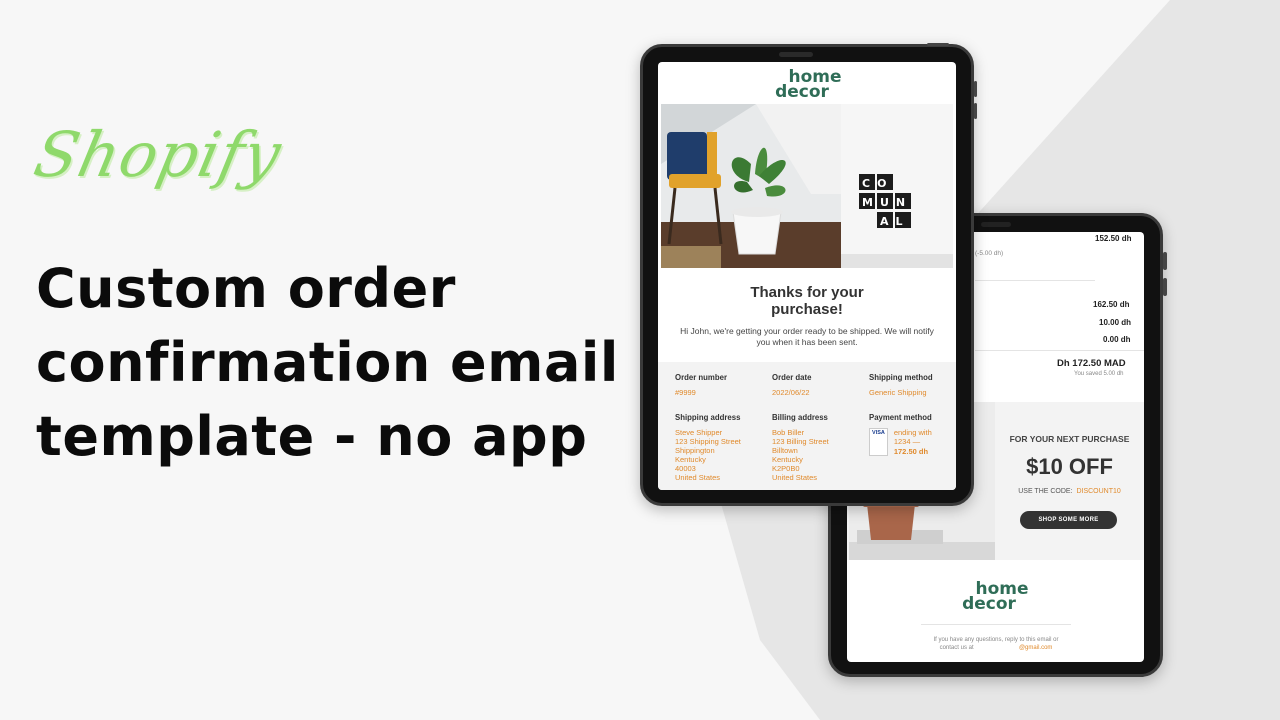 This screenshot has height=720, width=1280. What do you see at coordinates (800, 417) in the screenshot?
I see `billing-address-label: Billing address` at bounding box center [800, 417].